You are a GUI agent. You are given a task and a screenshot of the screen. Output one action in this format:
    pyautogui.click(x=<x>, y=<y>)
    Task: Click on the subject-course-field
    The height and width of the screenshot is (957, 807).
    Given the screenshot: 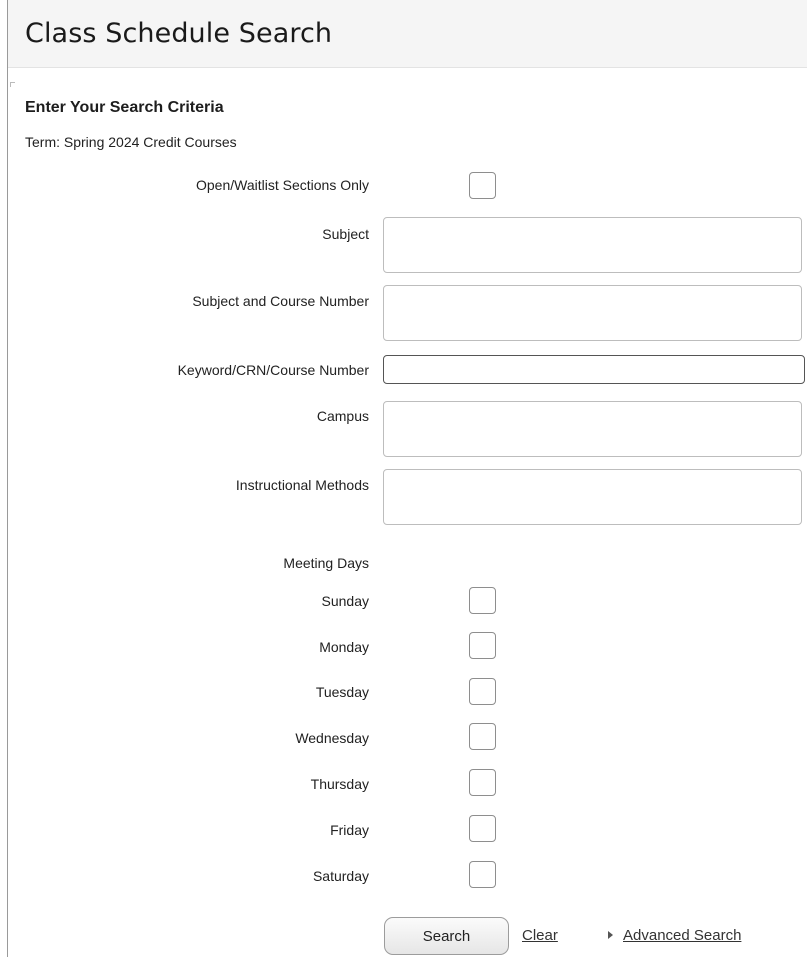 What is the action you would take?
    pyautogui.click(x=592, y=313)
    